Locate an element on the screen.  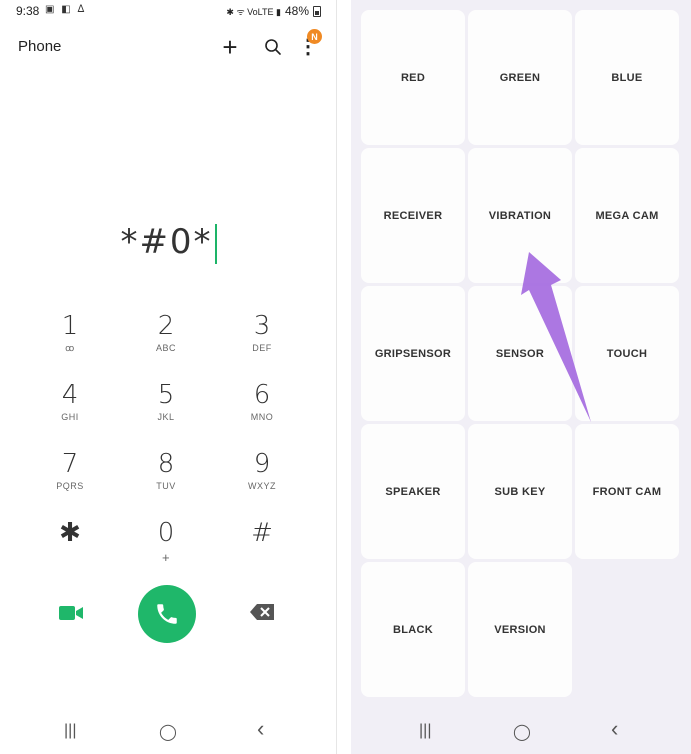
key-0: 0 + is located at coordinates (166, 549).